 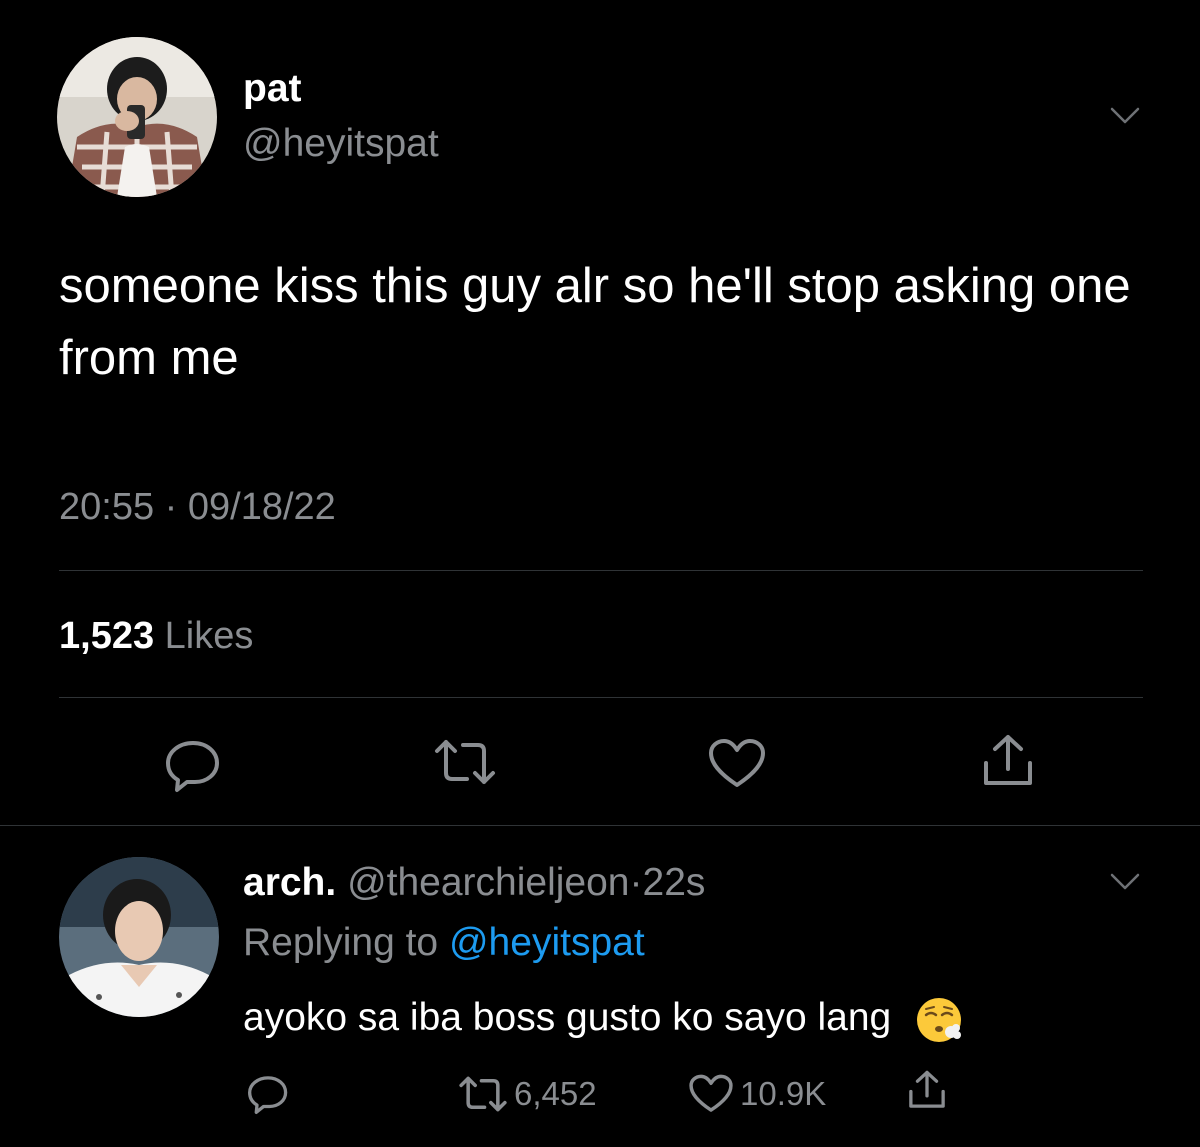 I want to click on author-handle: @heyitspat, so click(x=341, y=144).